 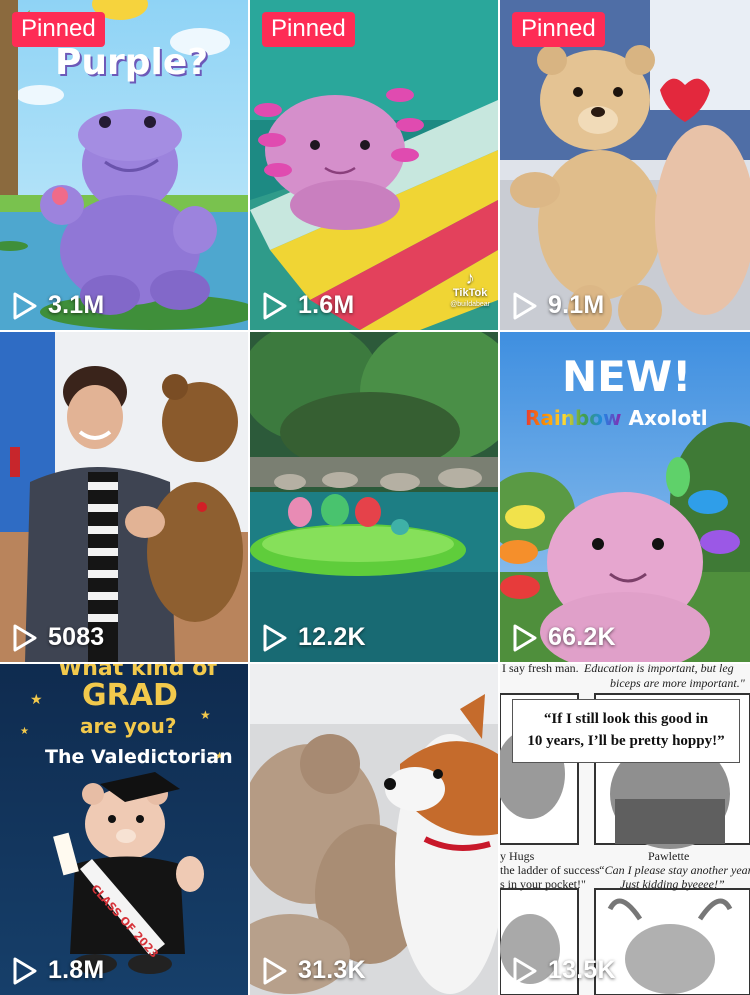 I want to click on view-count: 3.1M, so click(x=58, y=305).